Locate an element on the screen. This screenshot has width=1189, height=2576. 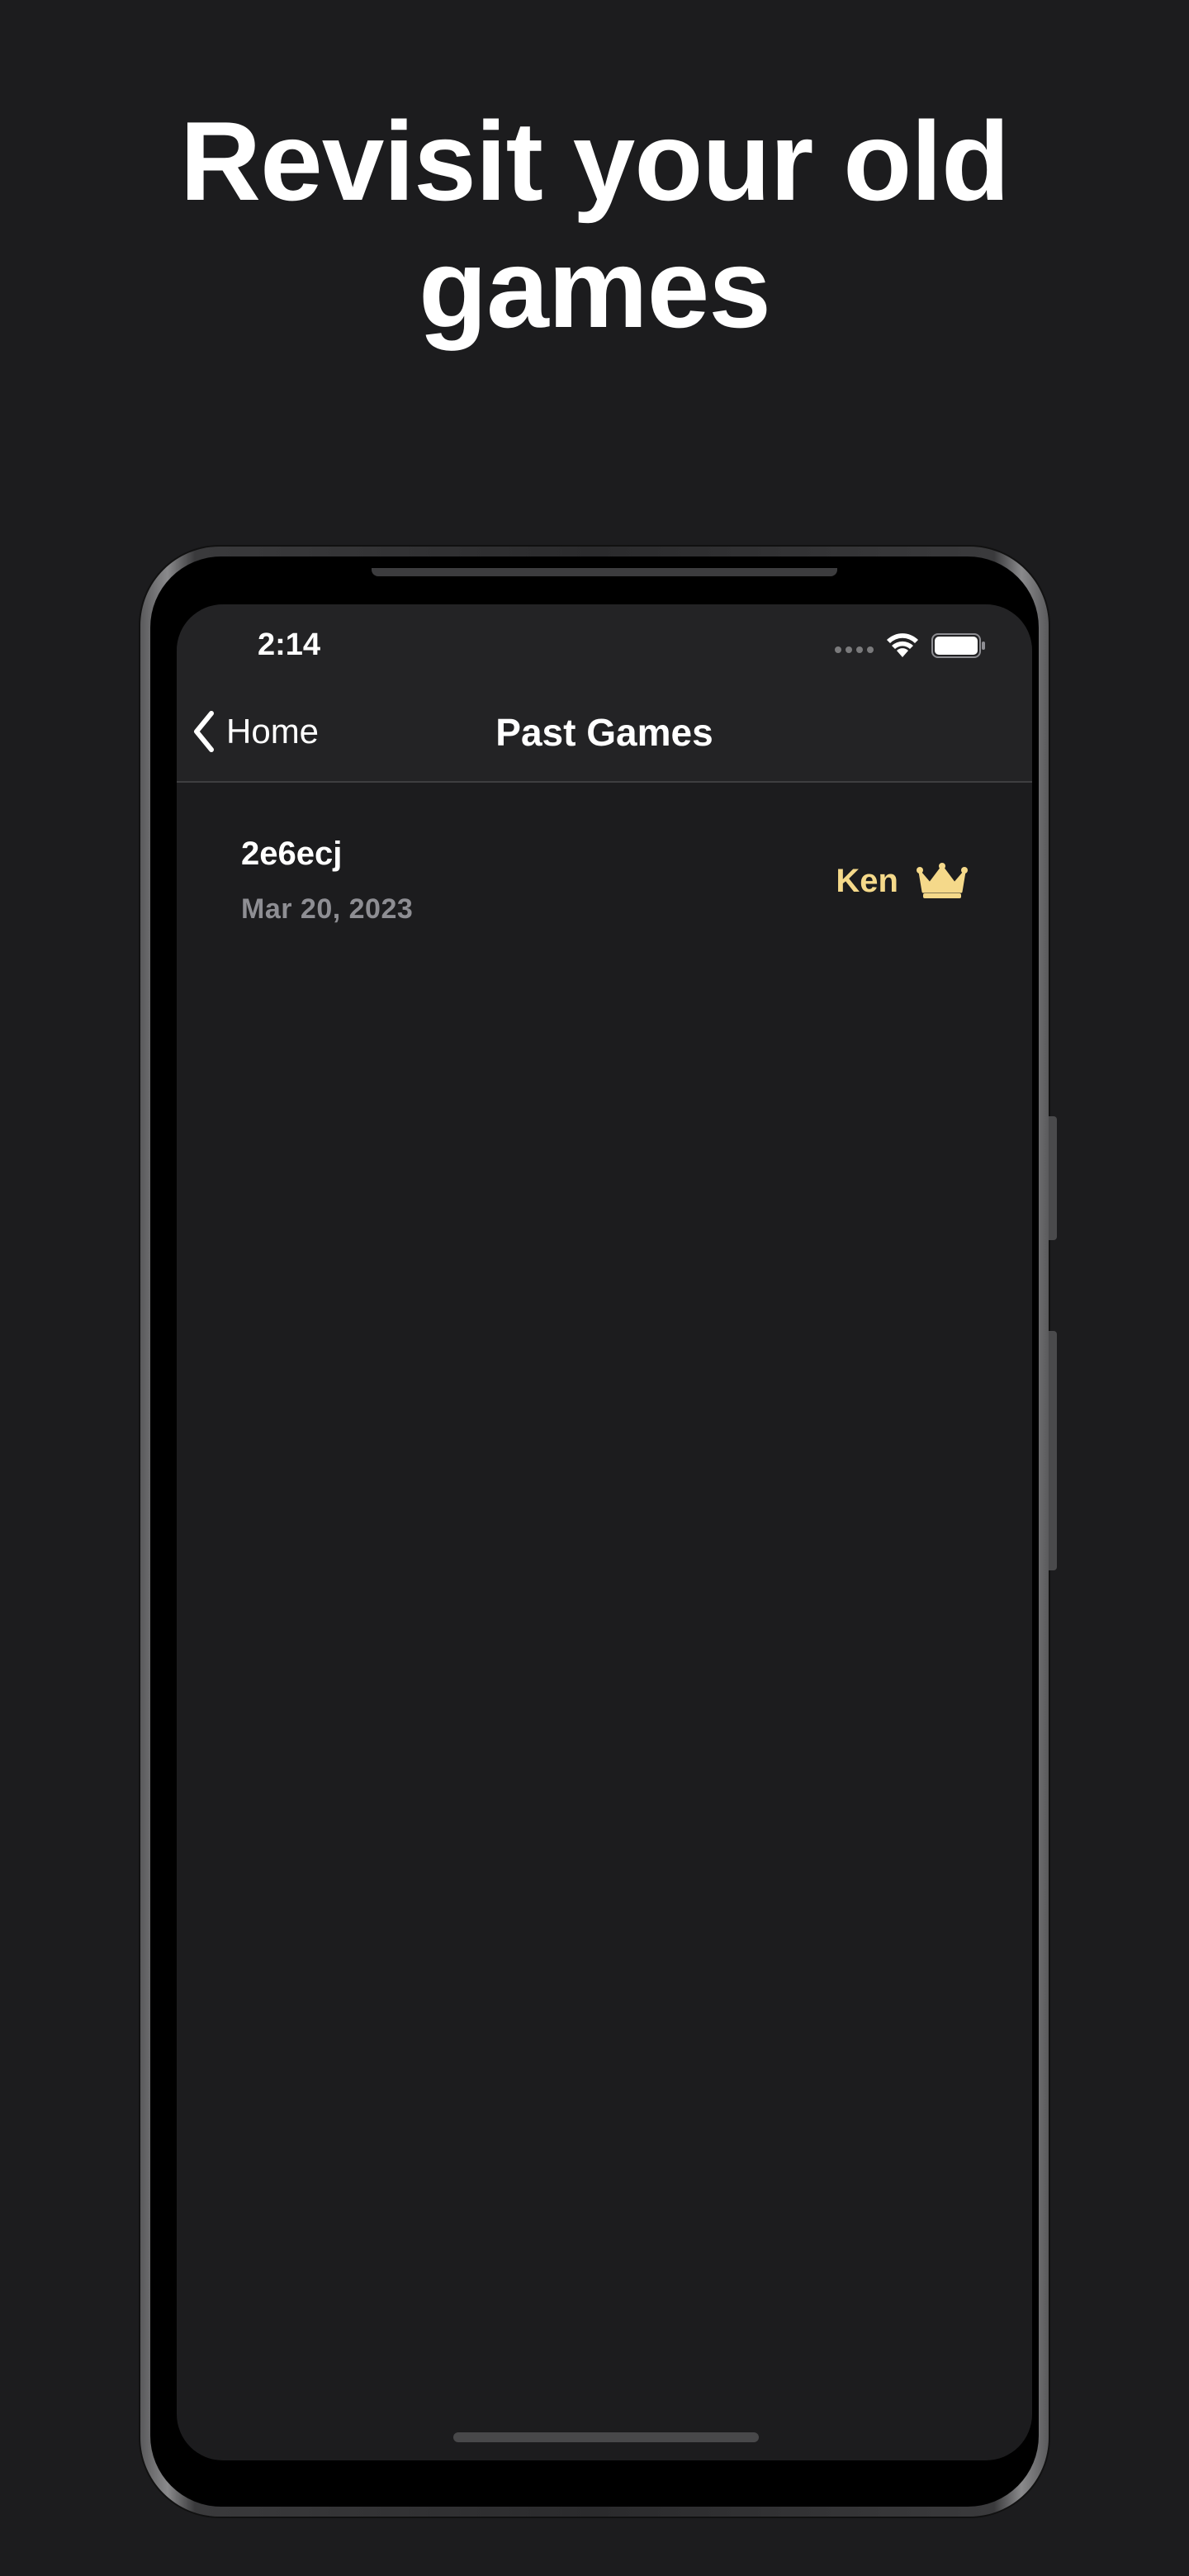
game-date: Mar 20, 2023 is located at coordinates (327, 909).